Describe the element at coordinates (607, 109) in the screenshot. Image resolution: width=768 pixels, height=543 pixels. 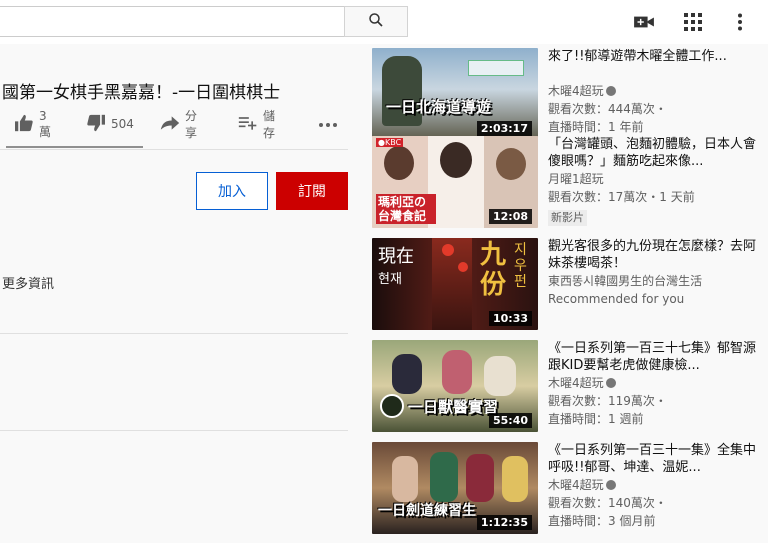
I see `view-count: 觀看次數：444萬次・` at that location.